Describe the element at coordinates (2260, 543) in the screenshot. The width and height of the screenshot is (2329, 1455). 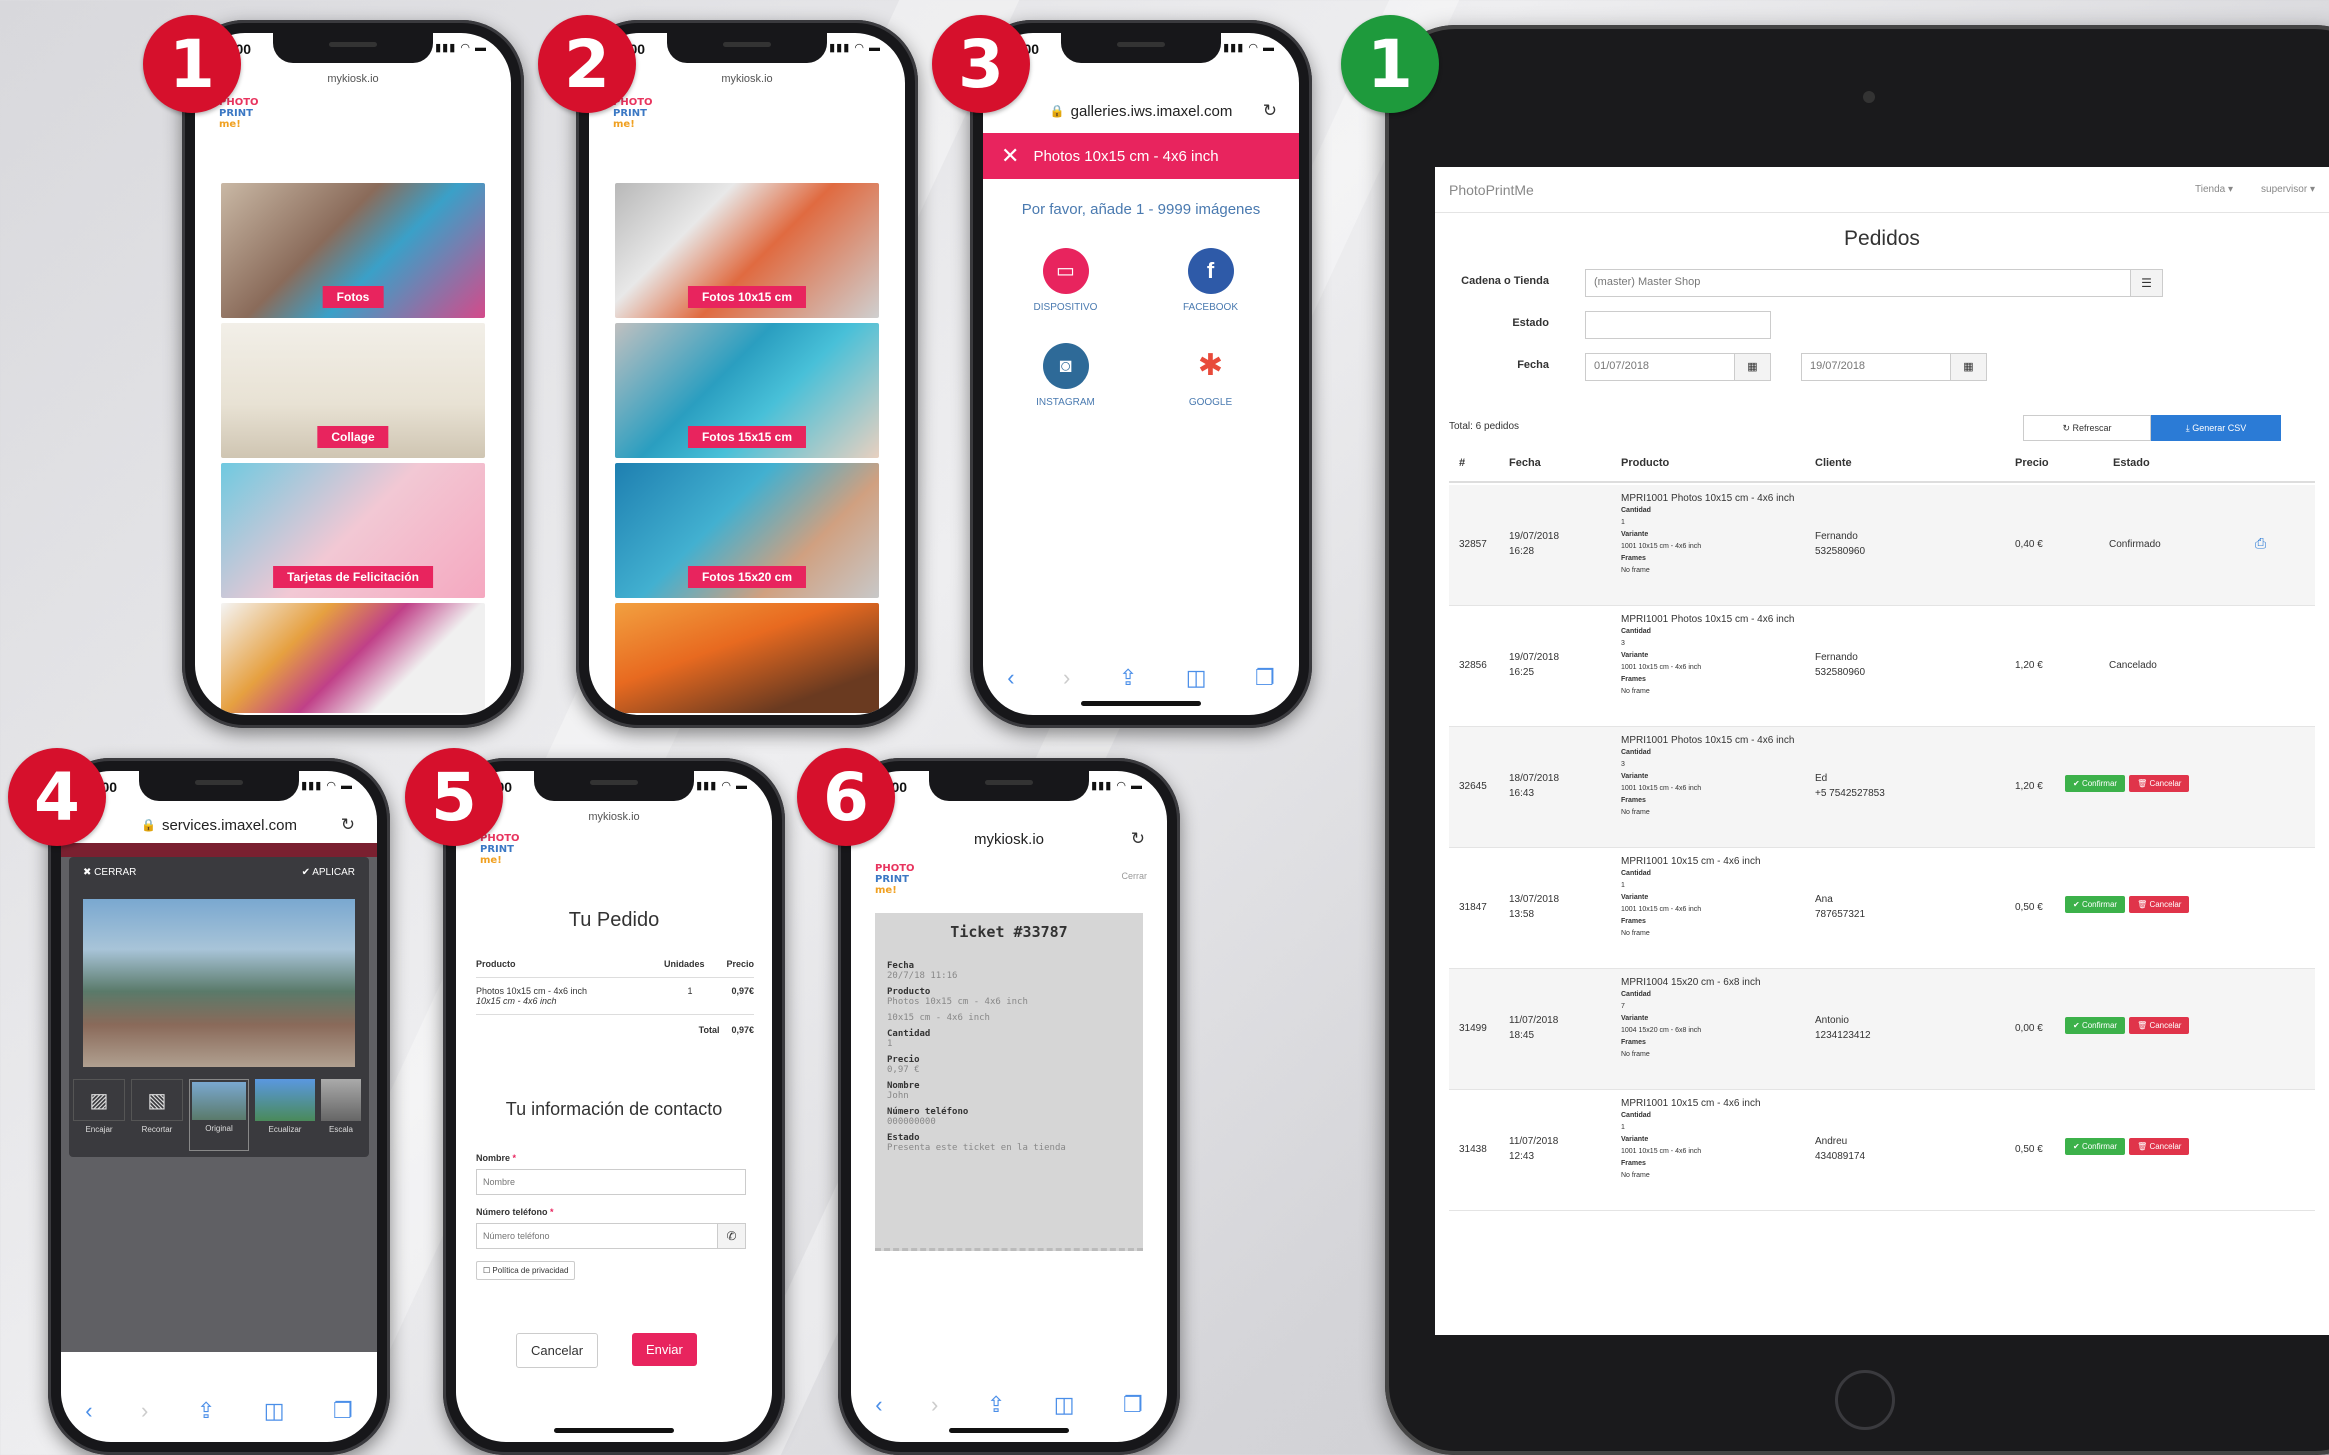
I see `print-icon: ⎙` at that location.